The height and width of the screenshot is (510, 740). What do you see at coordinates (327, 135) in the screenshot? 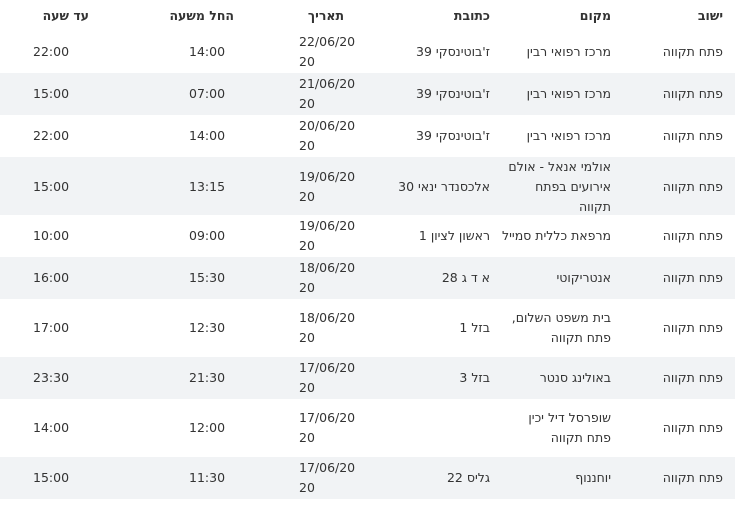
I see `cell-date: 20/06/2020` at bounding box center [327, 135].